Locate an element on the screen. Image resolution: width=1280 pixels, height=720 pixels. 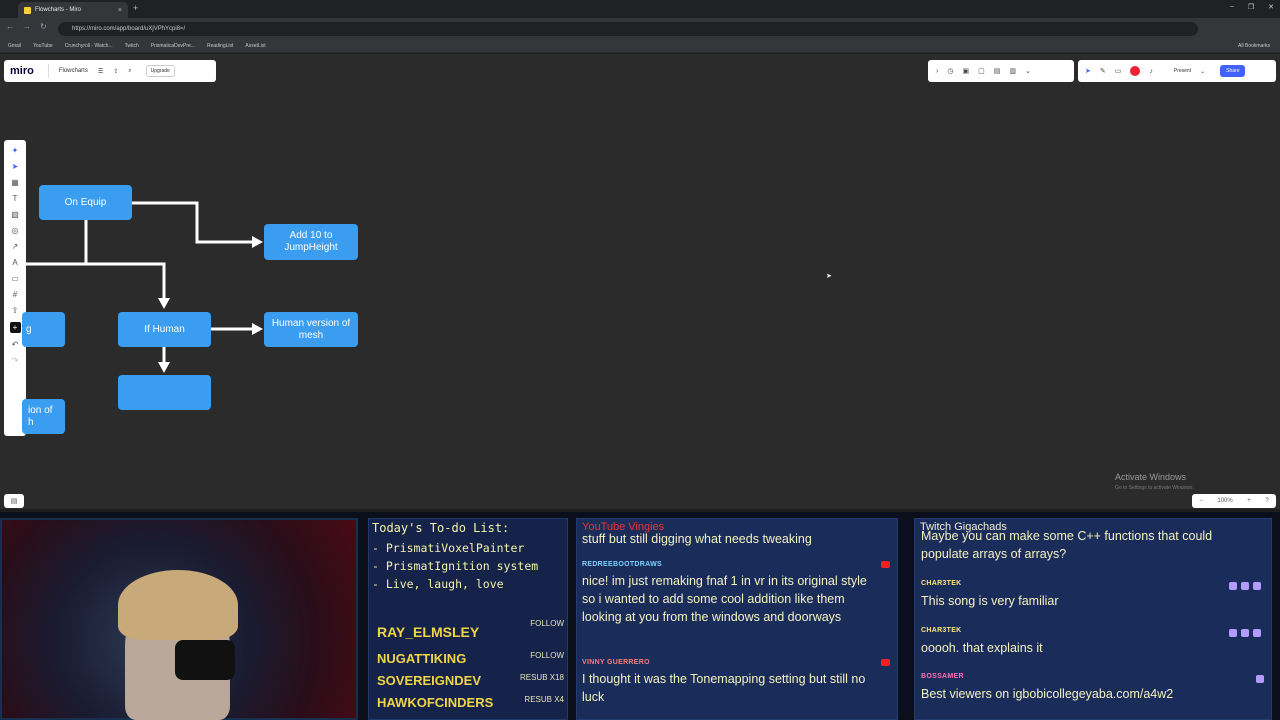
zoom-controls: − 100% + ? is located at coordinates (1234, 501).